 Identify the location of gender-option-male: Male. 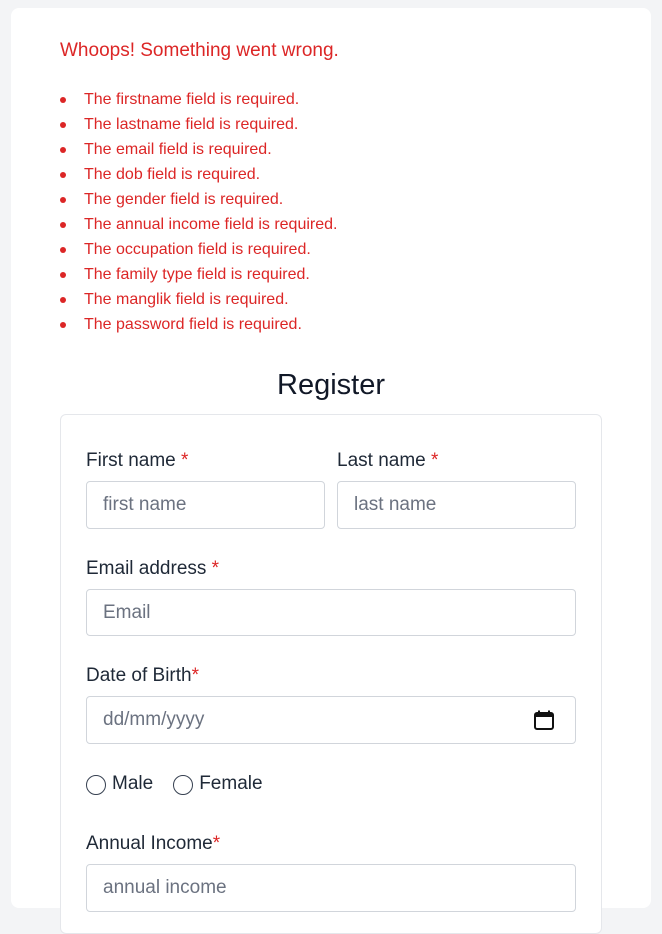
(119, 784).